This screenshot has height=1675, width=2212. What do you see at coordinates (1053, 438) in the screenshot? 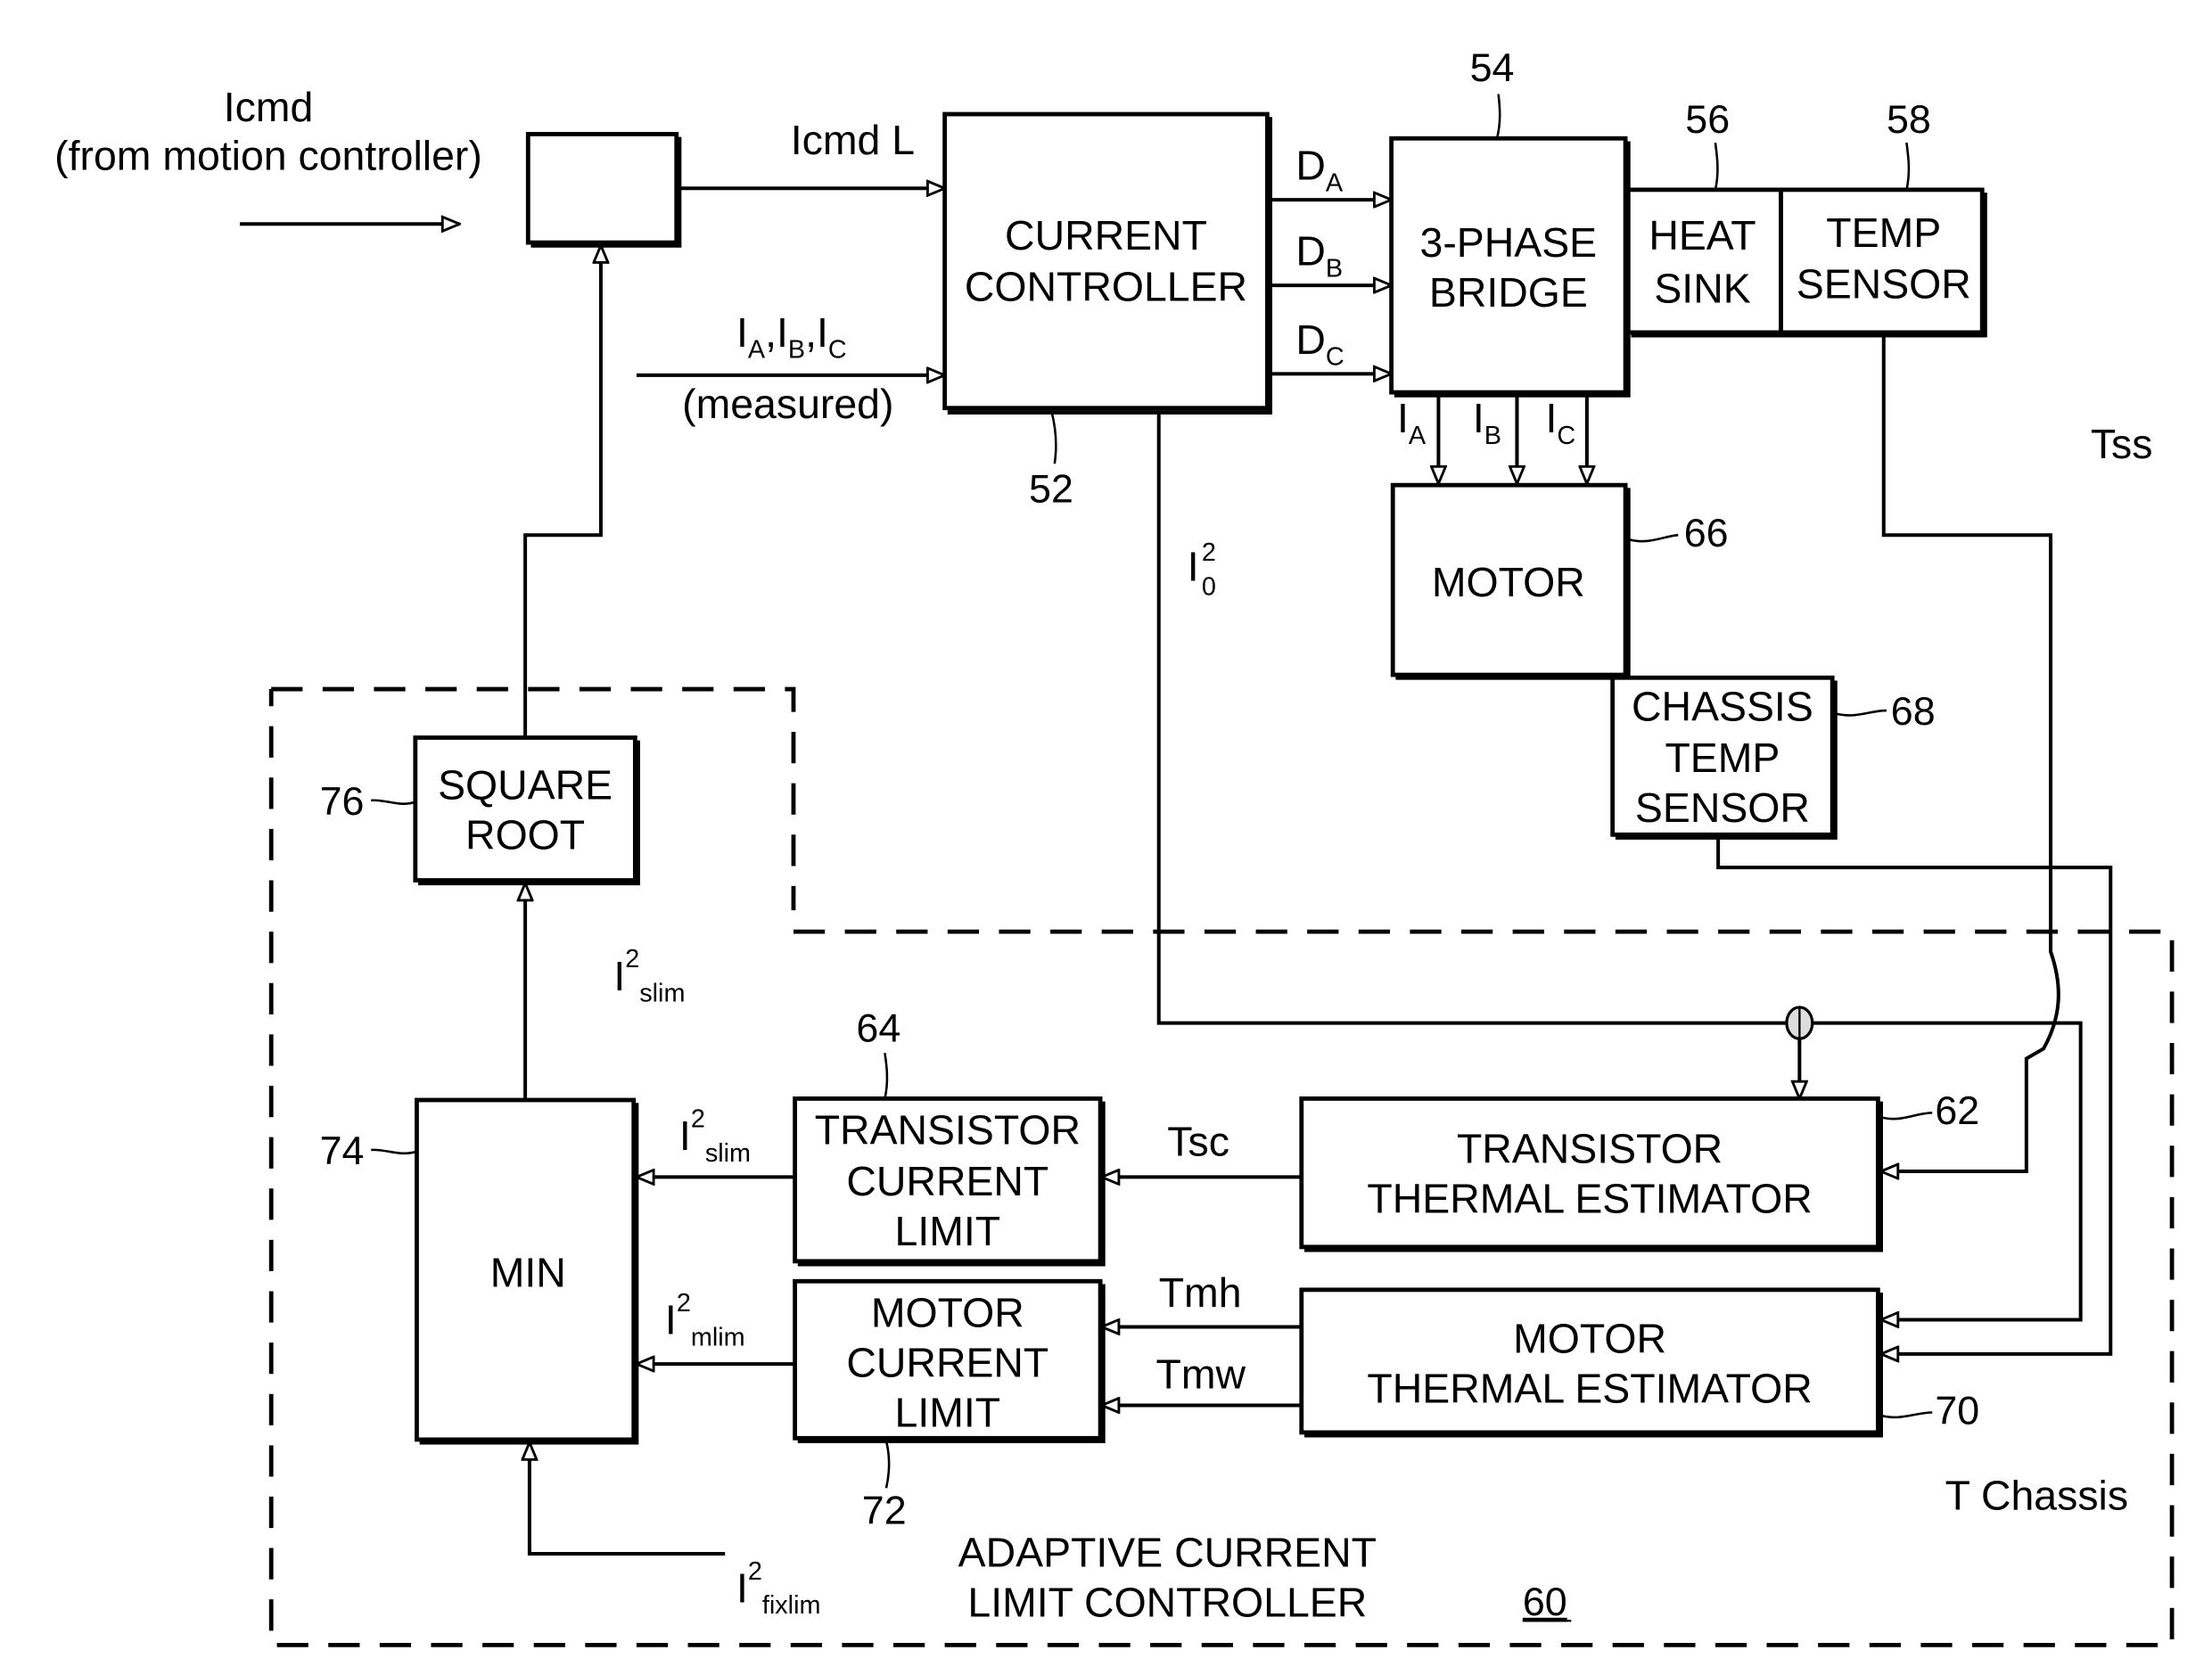
I see `ref-52-leader` at bounding box center [1053, 438].